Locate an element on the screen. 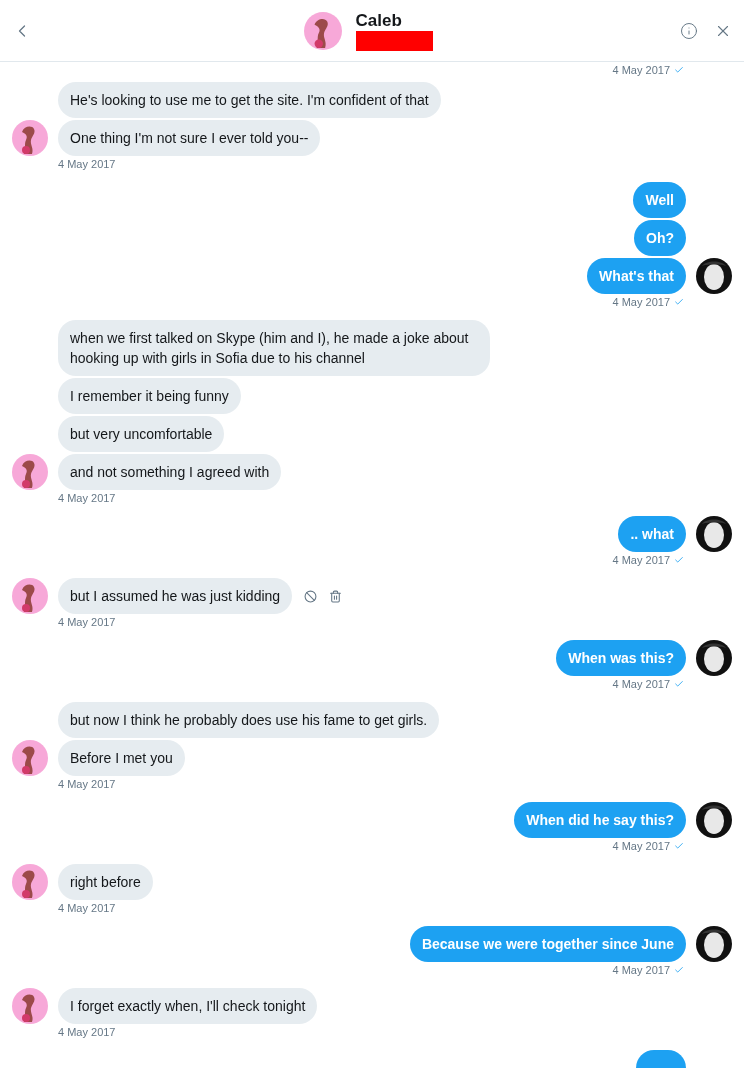 The width and height of the screenshot is (744, 1068). message-bubble: When was this? is located at coordinates (621, 658).